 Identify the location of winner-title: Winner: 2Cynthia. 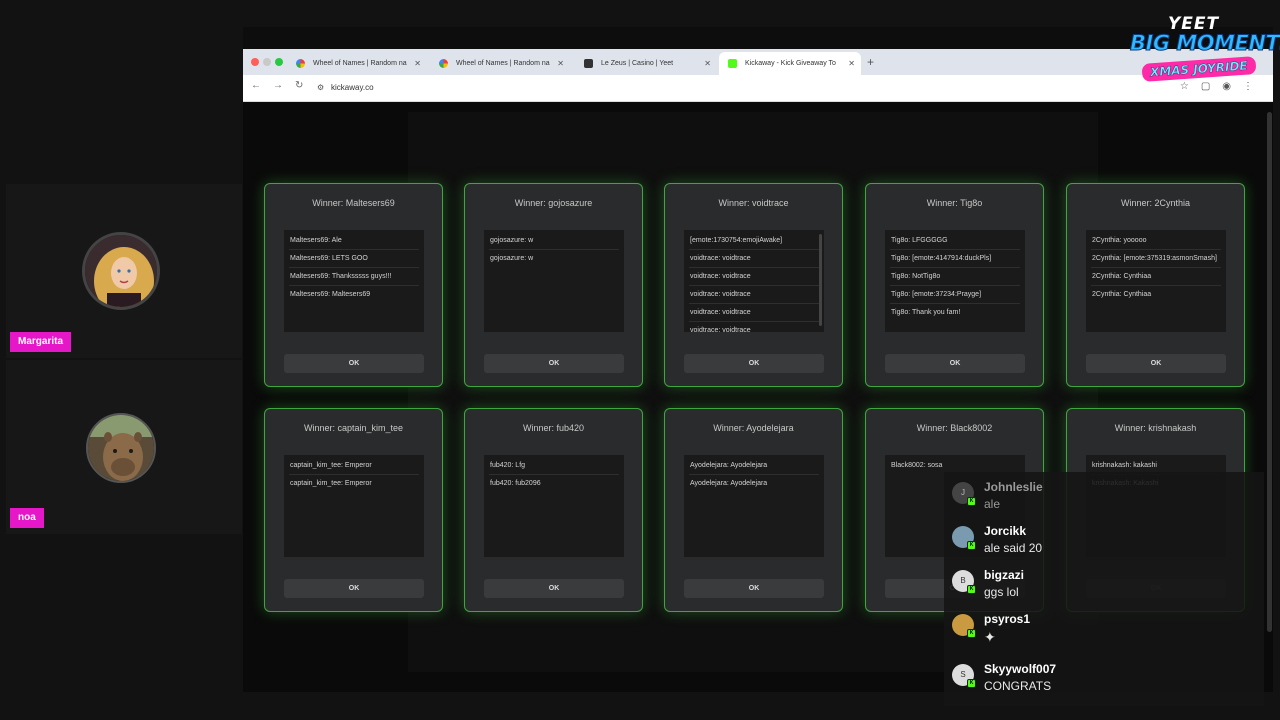
(1155, 203).